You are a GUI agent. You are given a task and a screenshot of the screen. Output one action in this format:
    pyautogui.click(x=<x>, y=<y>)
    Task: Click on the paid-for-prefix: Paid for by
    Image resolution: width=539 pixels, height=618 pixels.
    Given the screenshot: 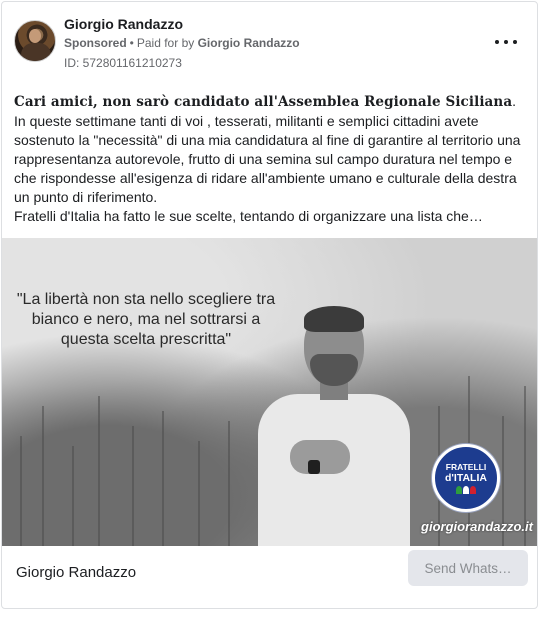 What is the action you would take?
    pyautogui.click(x=165, y=43)
    